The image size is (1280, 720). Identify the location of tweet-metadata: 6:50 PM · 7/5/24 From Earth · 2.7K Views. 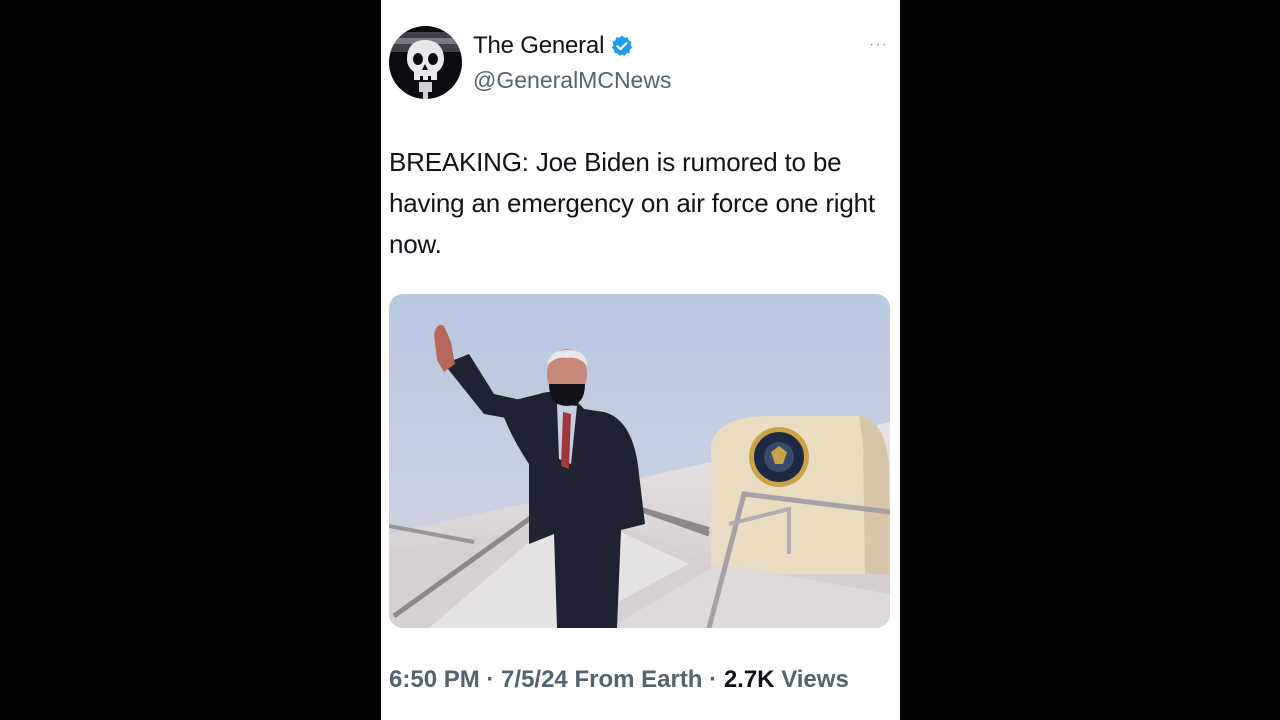
(639, 679).